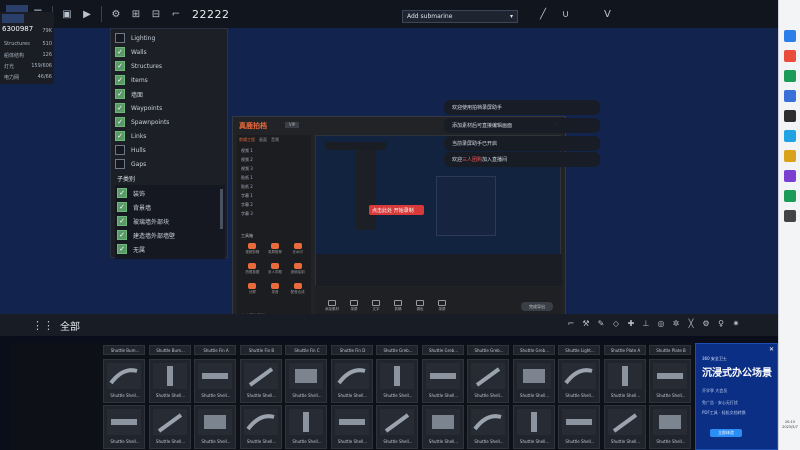 The width and height of the screenshot is (800, 450). What do you see at coordinates (131, 193) in the screenshot?
I see `subcategory-item: 装饰` at bounding box center [131, 193].